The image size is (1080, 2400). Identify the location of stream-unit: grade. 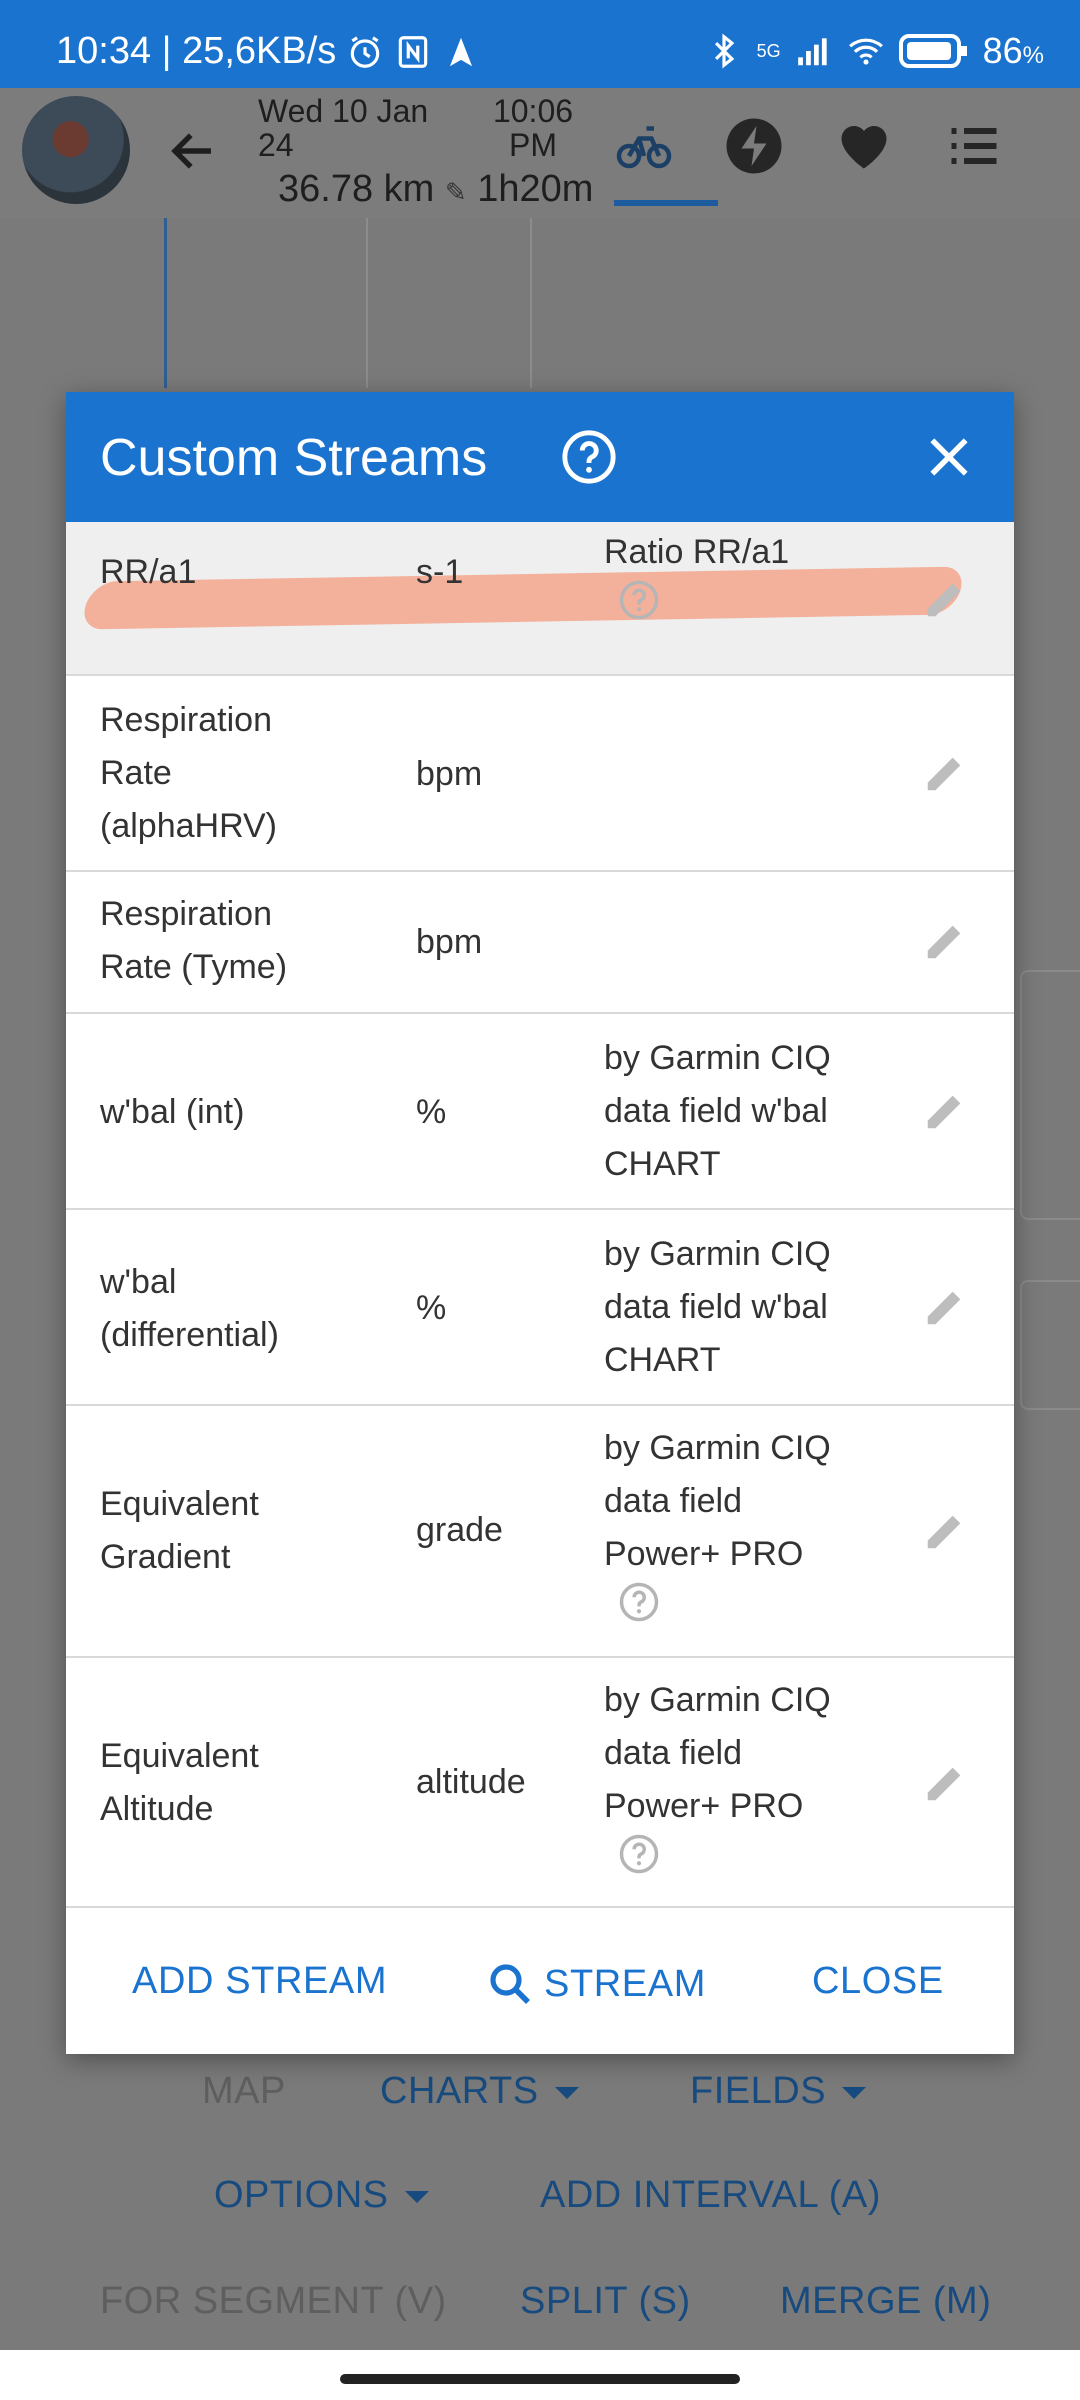
(459, 1530).